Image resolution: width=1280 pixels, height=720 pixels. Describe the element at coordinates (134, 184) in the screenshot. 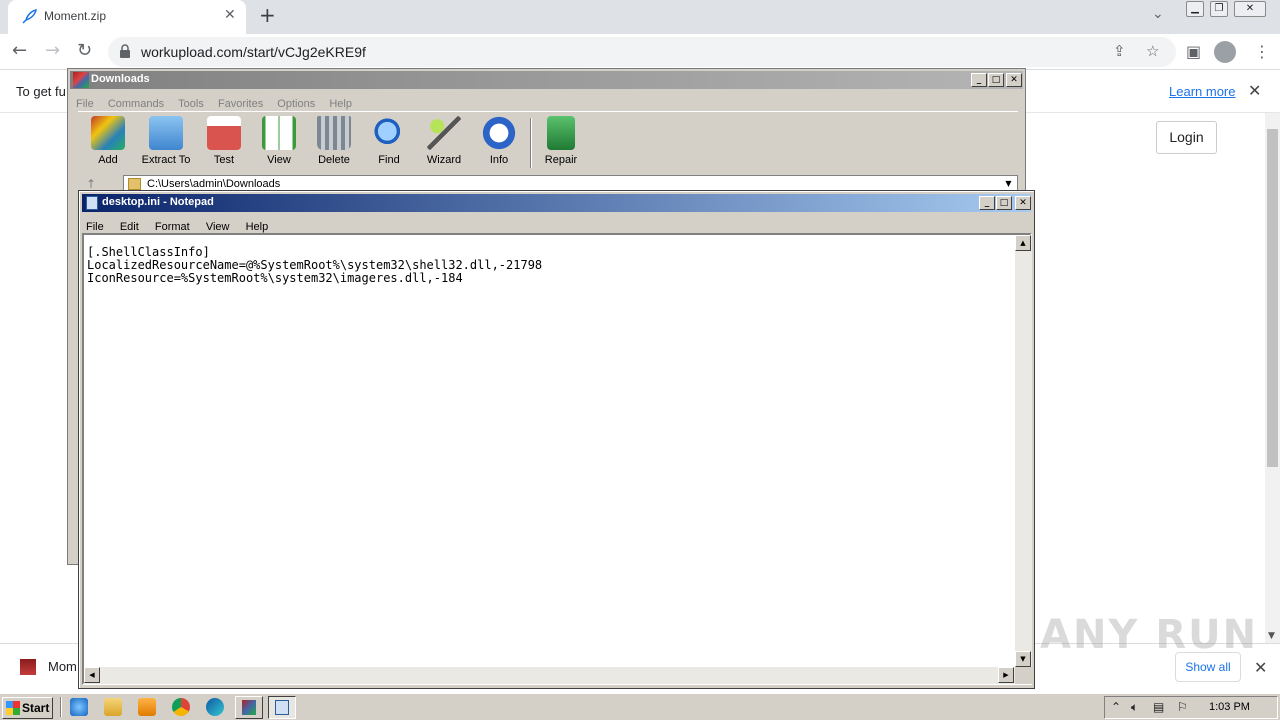

I see `folder-icon` at that location.